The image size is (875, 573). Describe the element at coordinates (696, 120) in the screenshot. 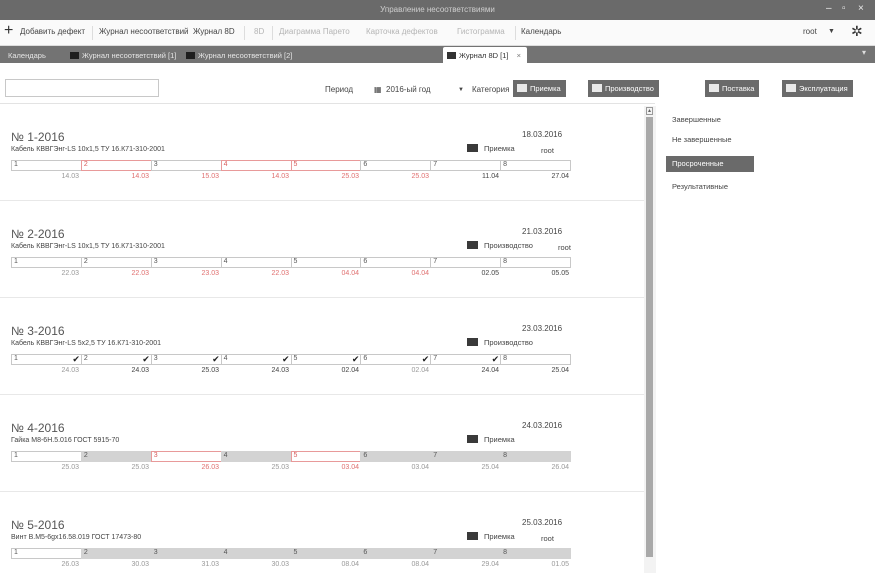

I see `status-completed: Завершенные` at that location.